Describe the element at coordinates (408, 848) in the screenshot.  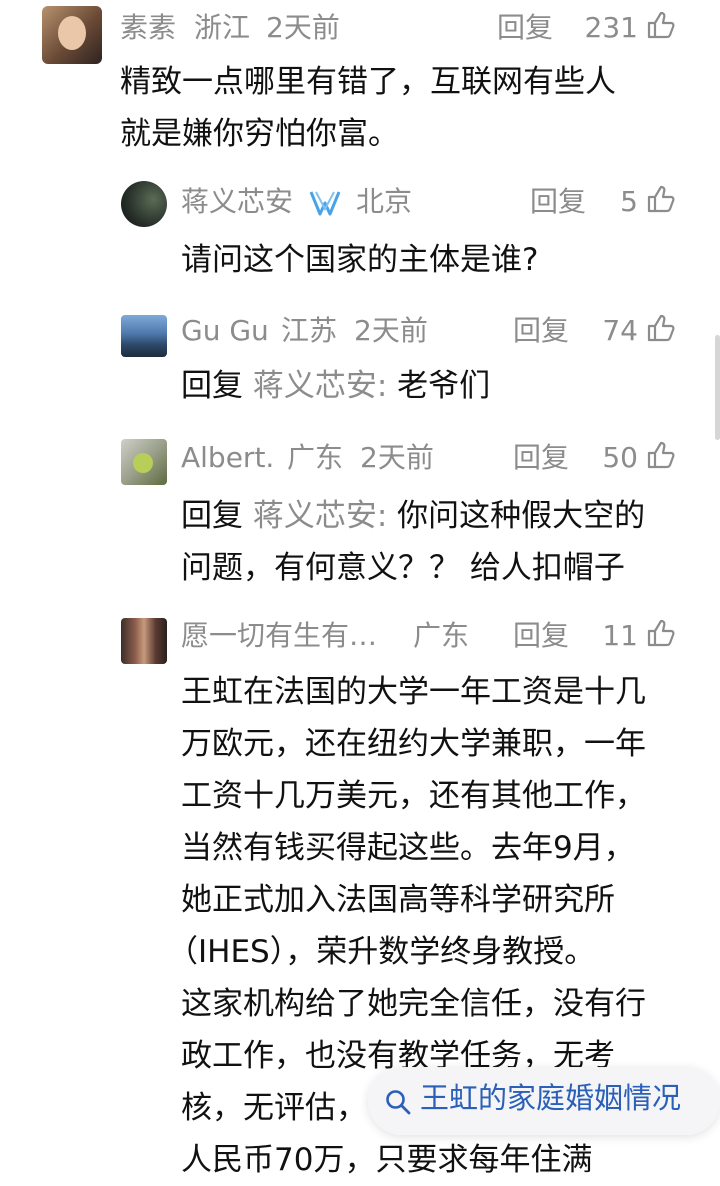
I see `text-line: 当然有钱买得起这些。去年9月，` at that location.